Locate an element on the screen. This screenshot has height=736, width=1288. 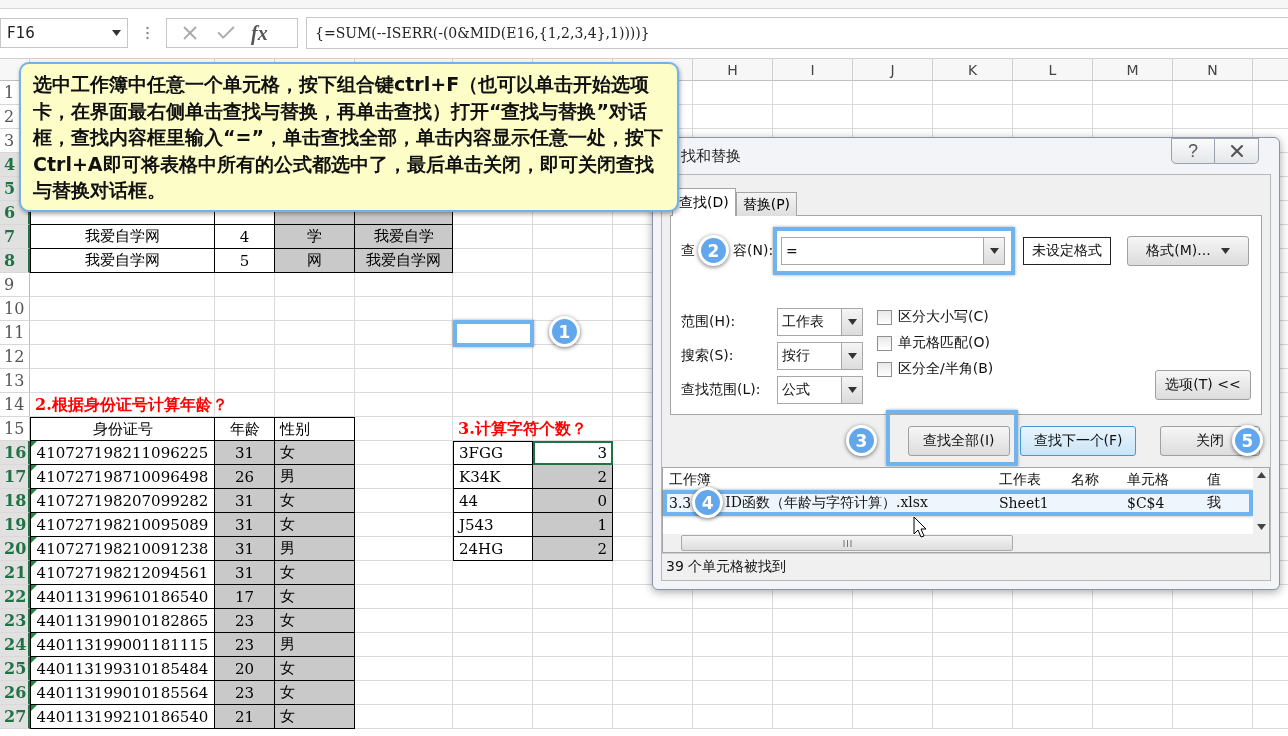
table-cell: 410727198210095089 is located at coordinates (122, 525).